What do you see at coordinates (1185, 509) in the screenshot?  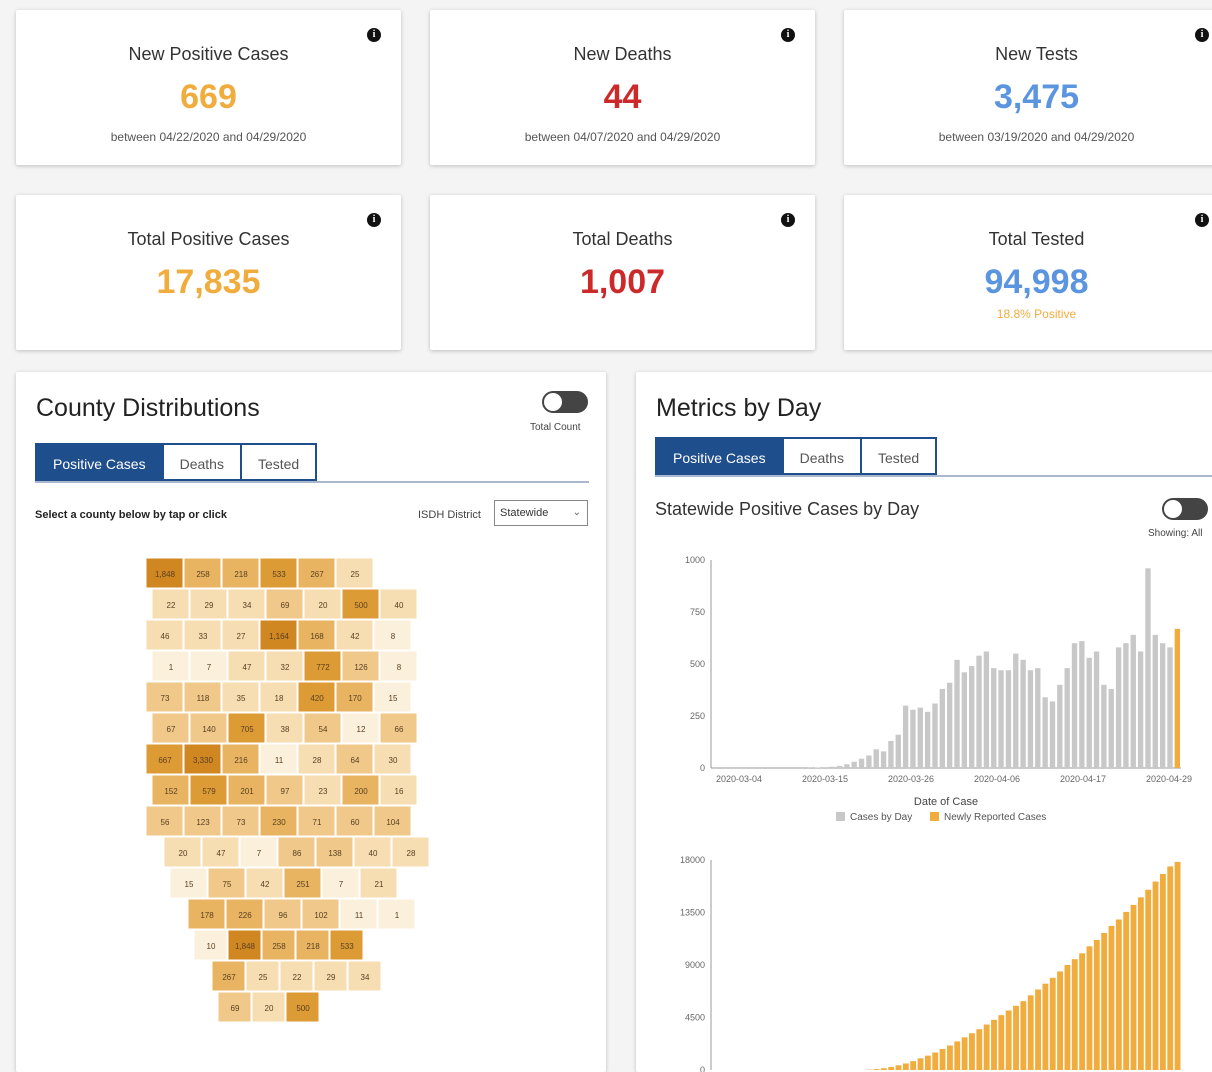 I see `showing-all-toggle` at bounding box center [1185, 509].